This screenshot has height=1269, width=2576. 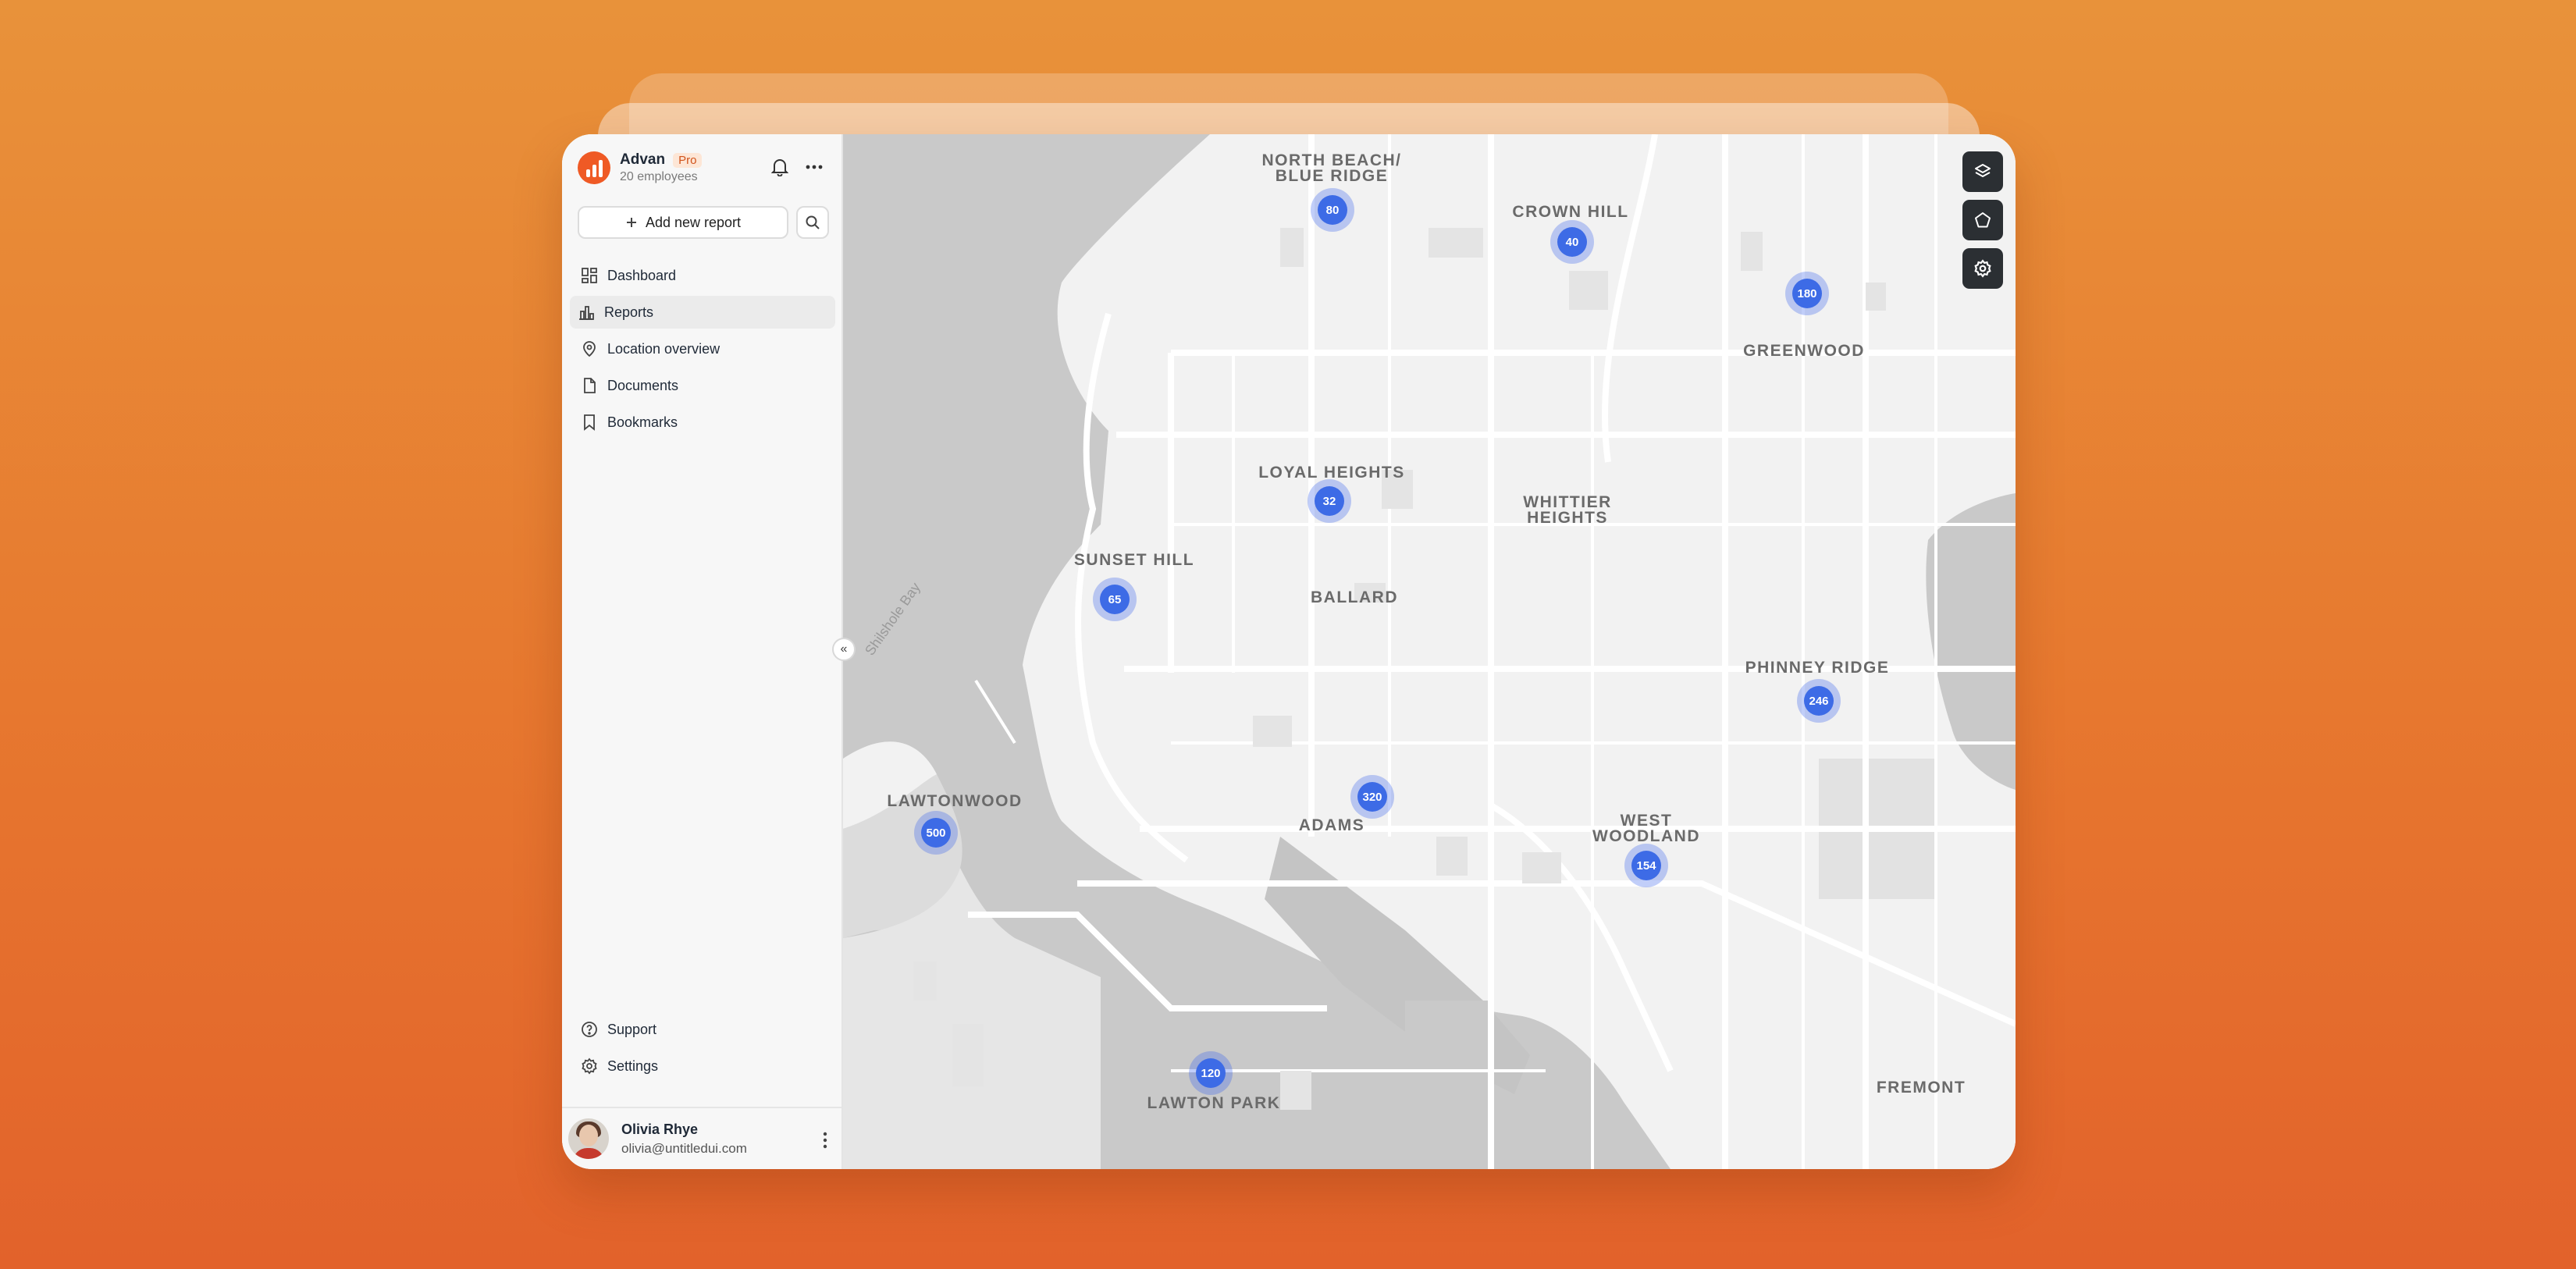 I want to click on nav-item-support: Support, so click(x=702, y=1029).